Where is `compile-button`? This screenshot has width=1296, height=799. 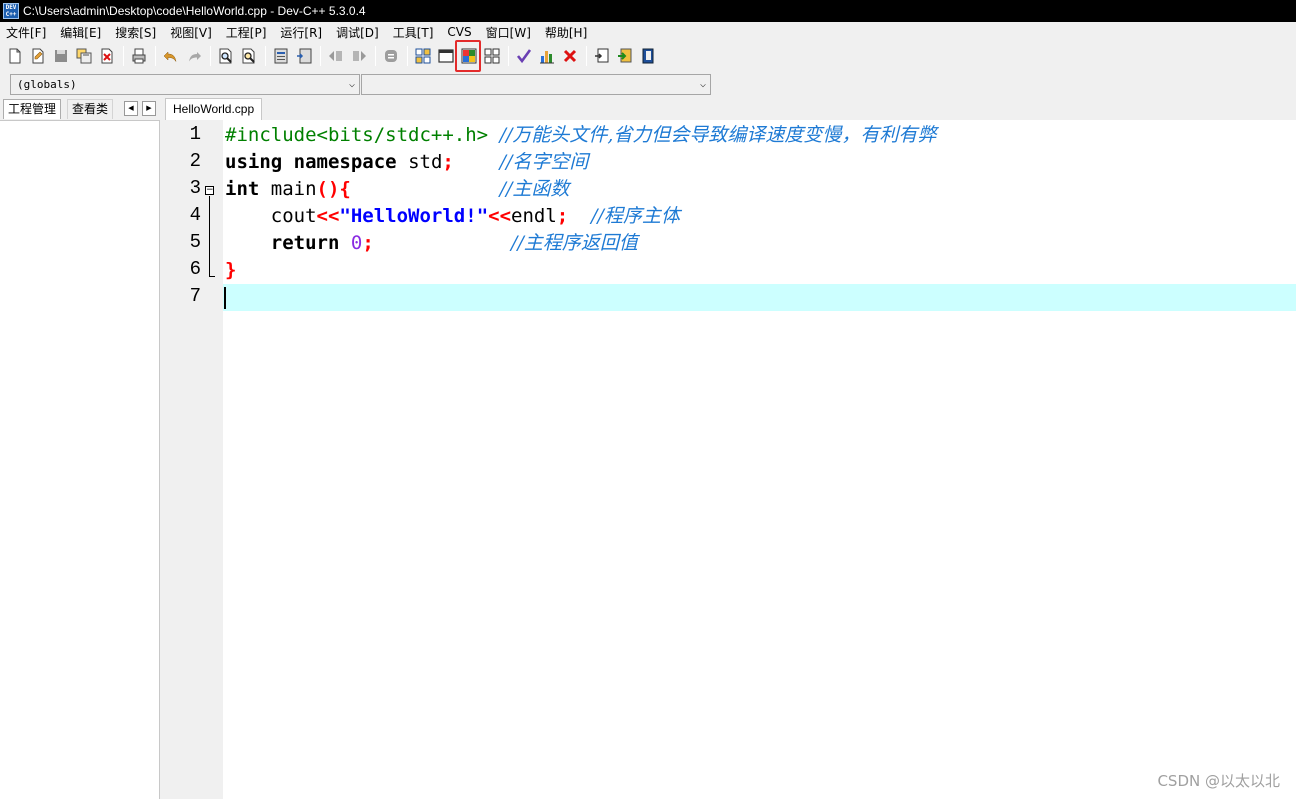
compile-button is located at coordinates (524, 56).